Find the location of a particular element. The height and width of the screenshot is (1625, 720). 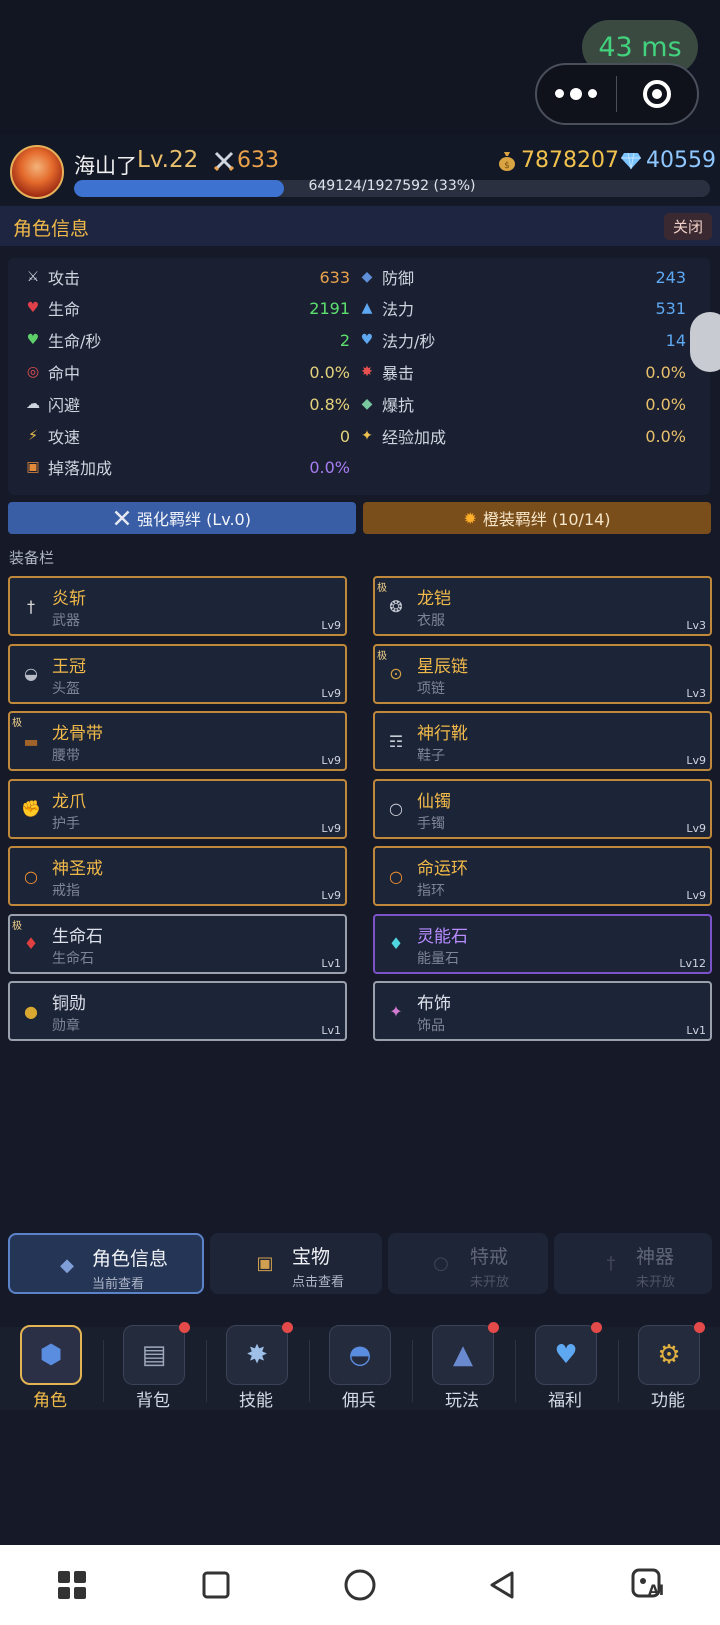

nav-mercenary: ◓ 佣兵 is located at coordinates (359, 1368).